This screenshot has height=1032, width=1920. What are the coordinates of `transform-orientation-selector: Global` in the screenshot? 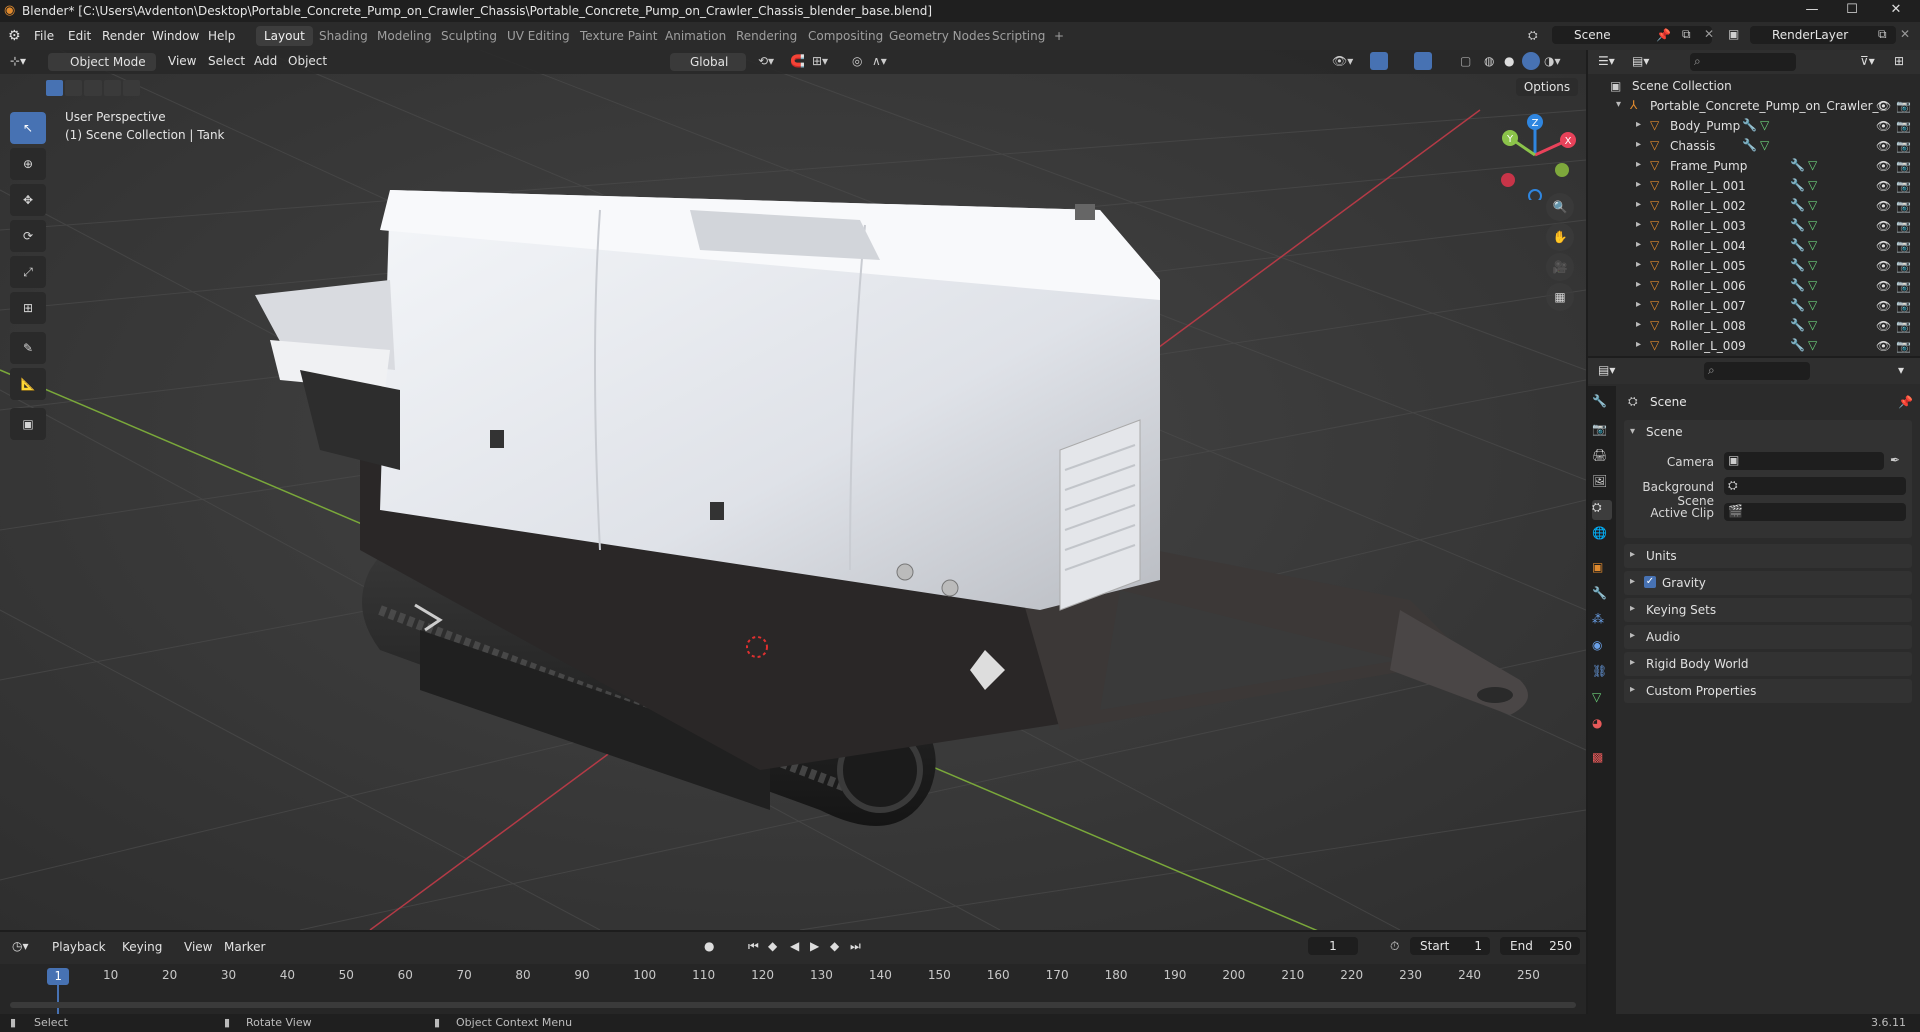 It's located at (708, 62).